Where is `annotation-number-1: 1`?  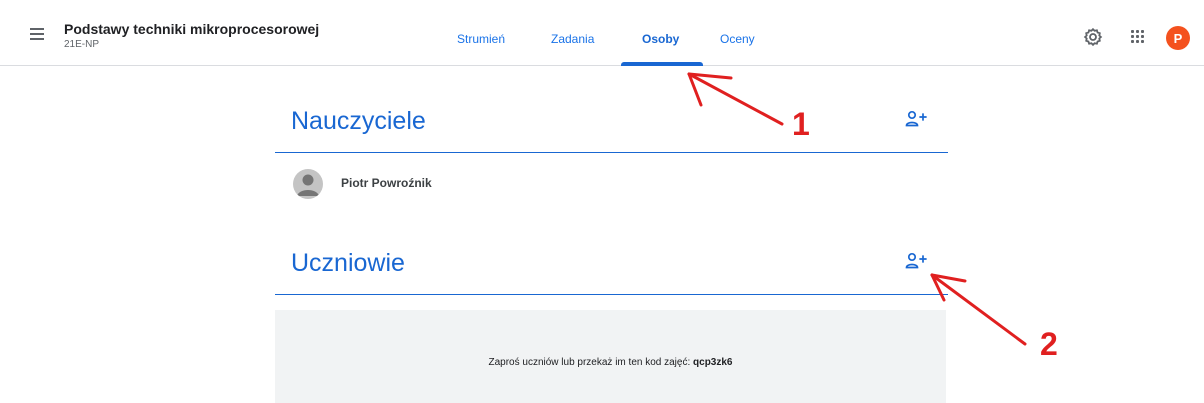 annotation-number-1: 1 is located at coordinates (801, 124).